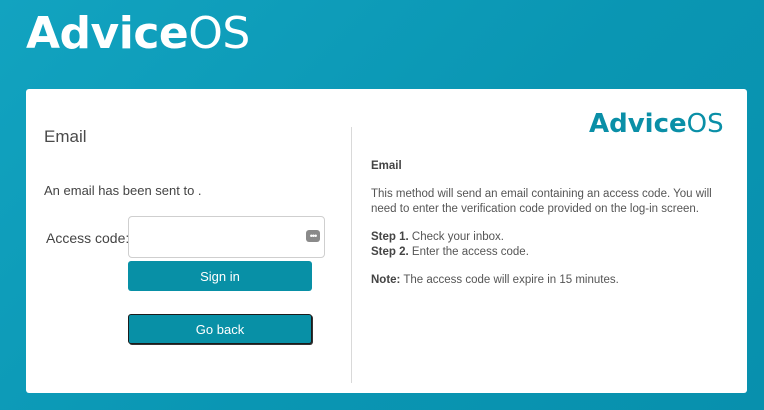 This screenshot has width=764, height=410. What do you see at coordinates (548, 252) in the screenshot?
I see `step-2: Step 2. Enter the access code.` at bounding box center [548, 252].